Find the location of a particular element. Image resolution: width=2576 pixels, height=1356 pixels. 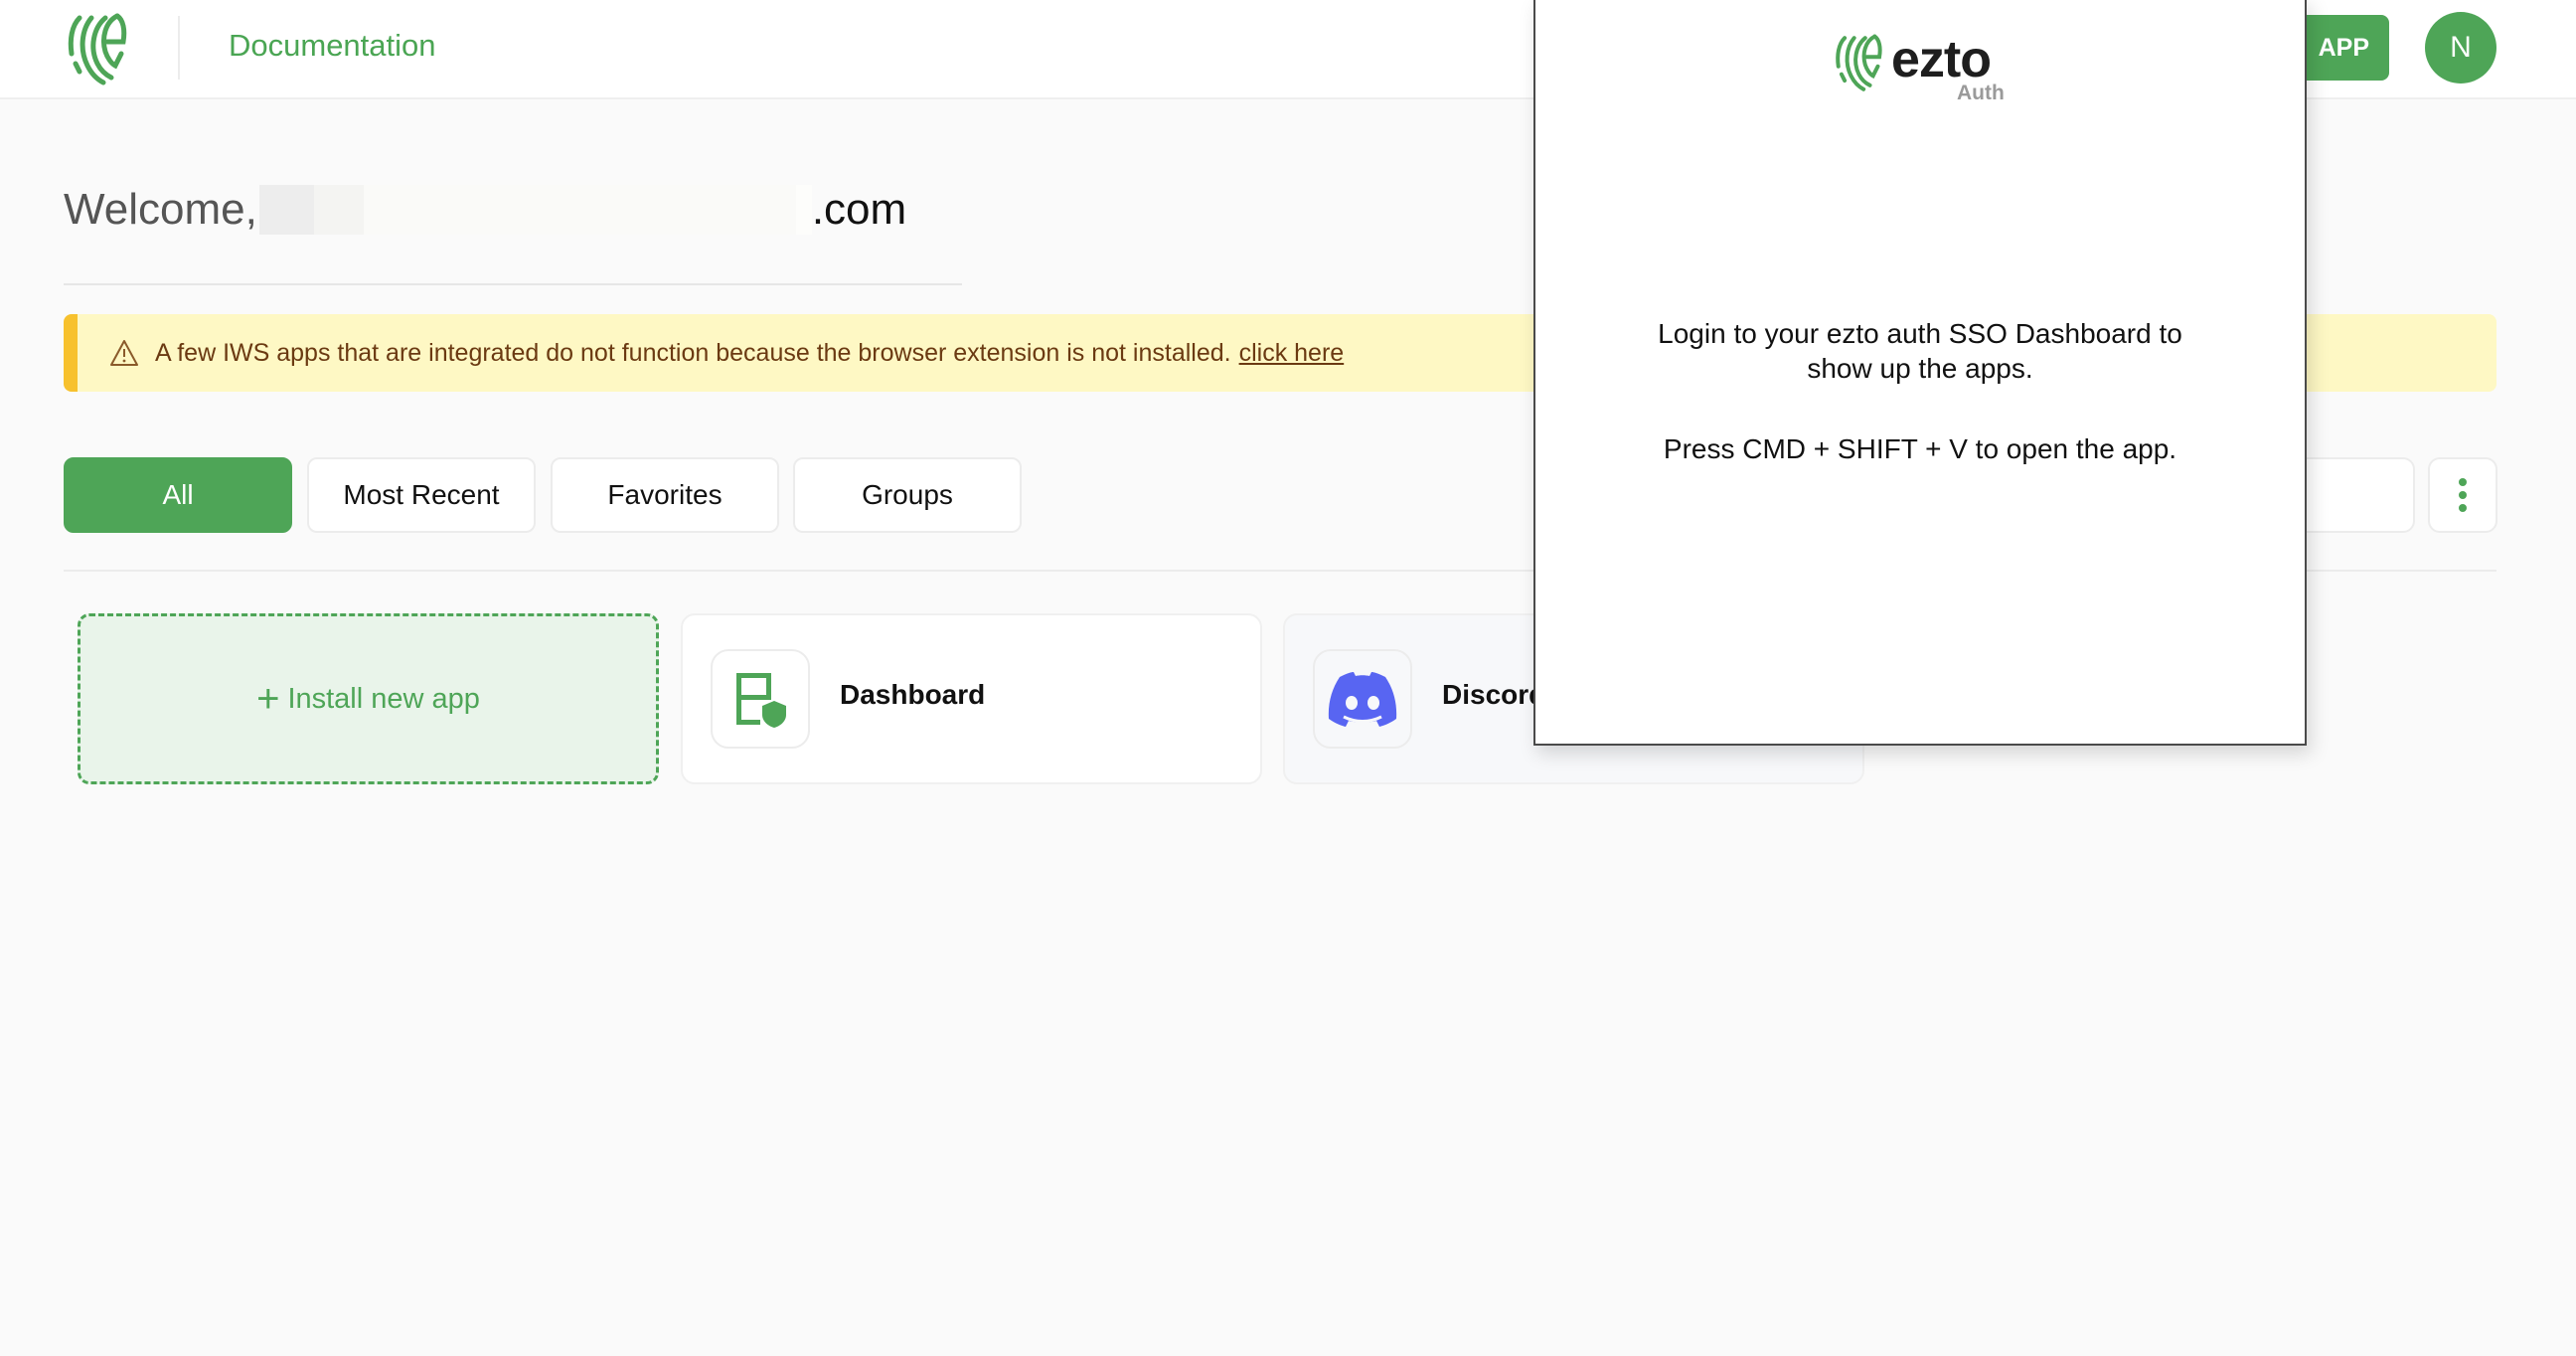

welcome-greeting: Welcome, is located at coordinates (160, 210).